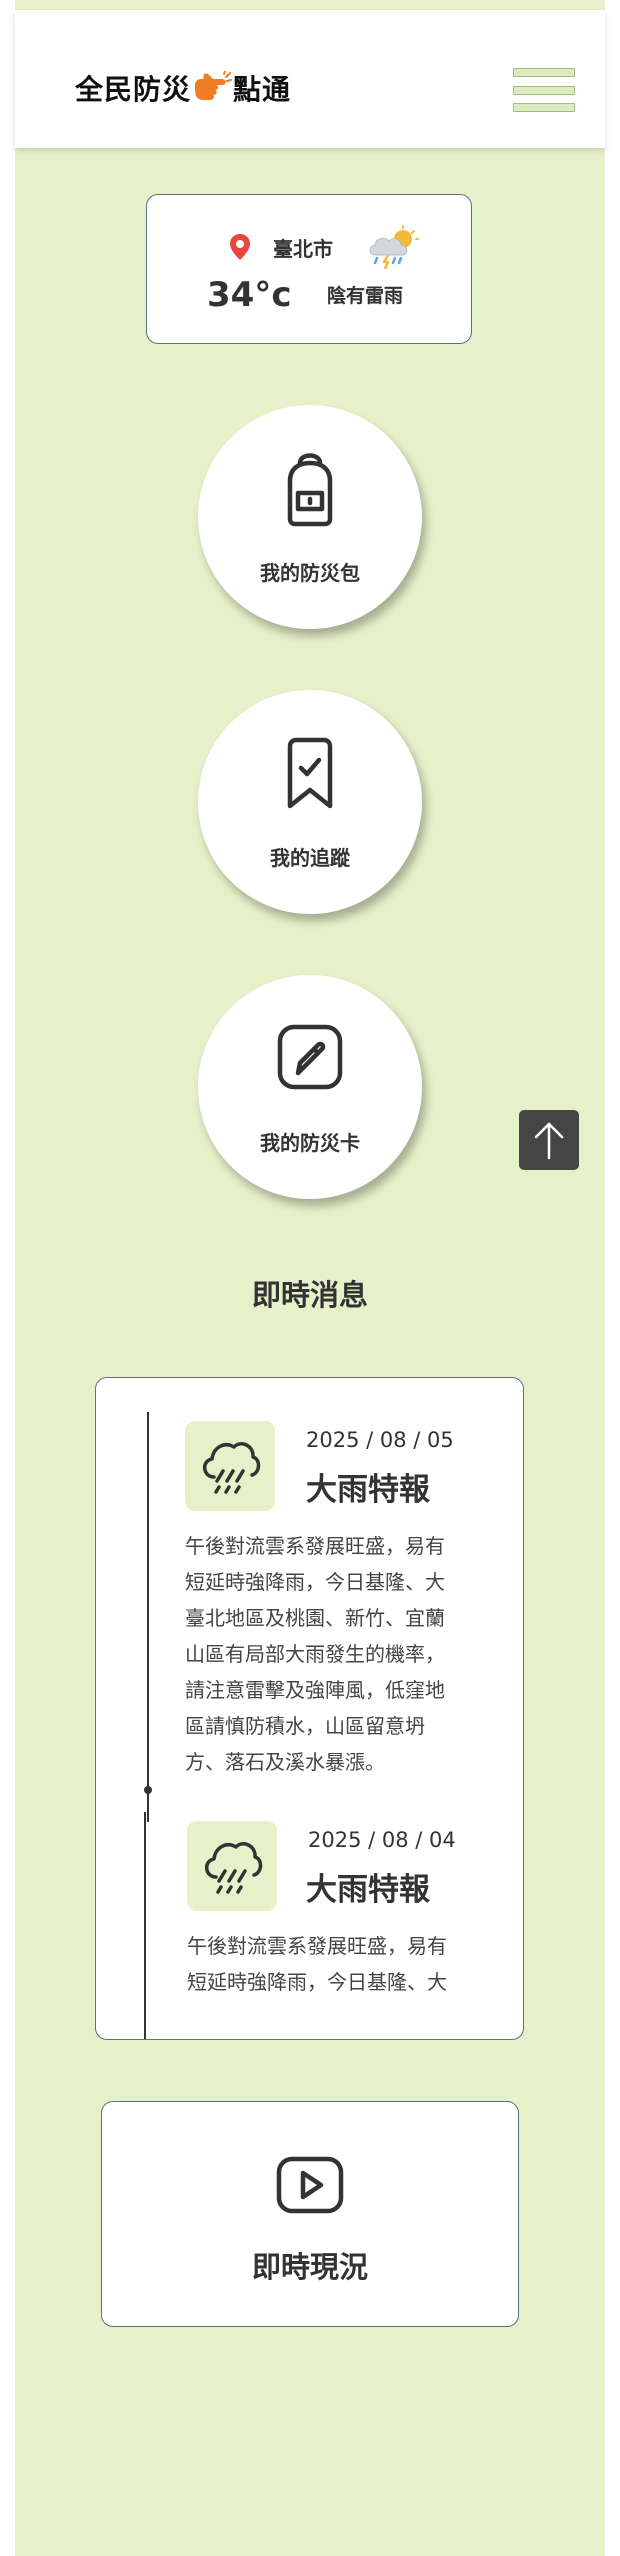  What do you see at coordinates (394, 247) in the screenshot?
I see `thunderstorm-cloud-icon` at bounding box center [394, 247].